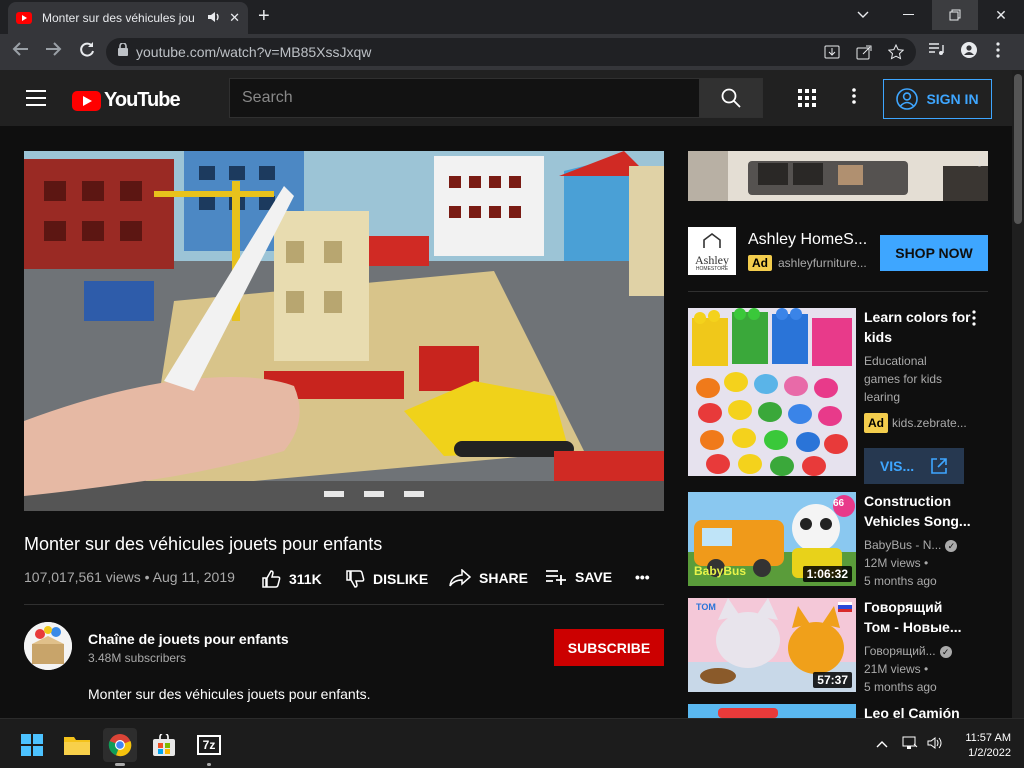  What do you see at coordinates (291, 579) in the screenshot?
I see `like-button: 311K` at bounding box center [291, 579].